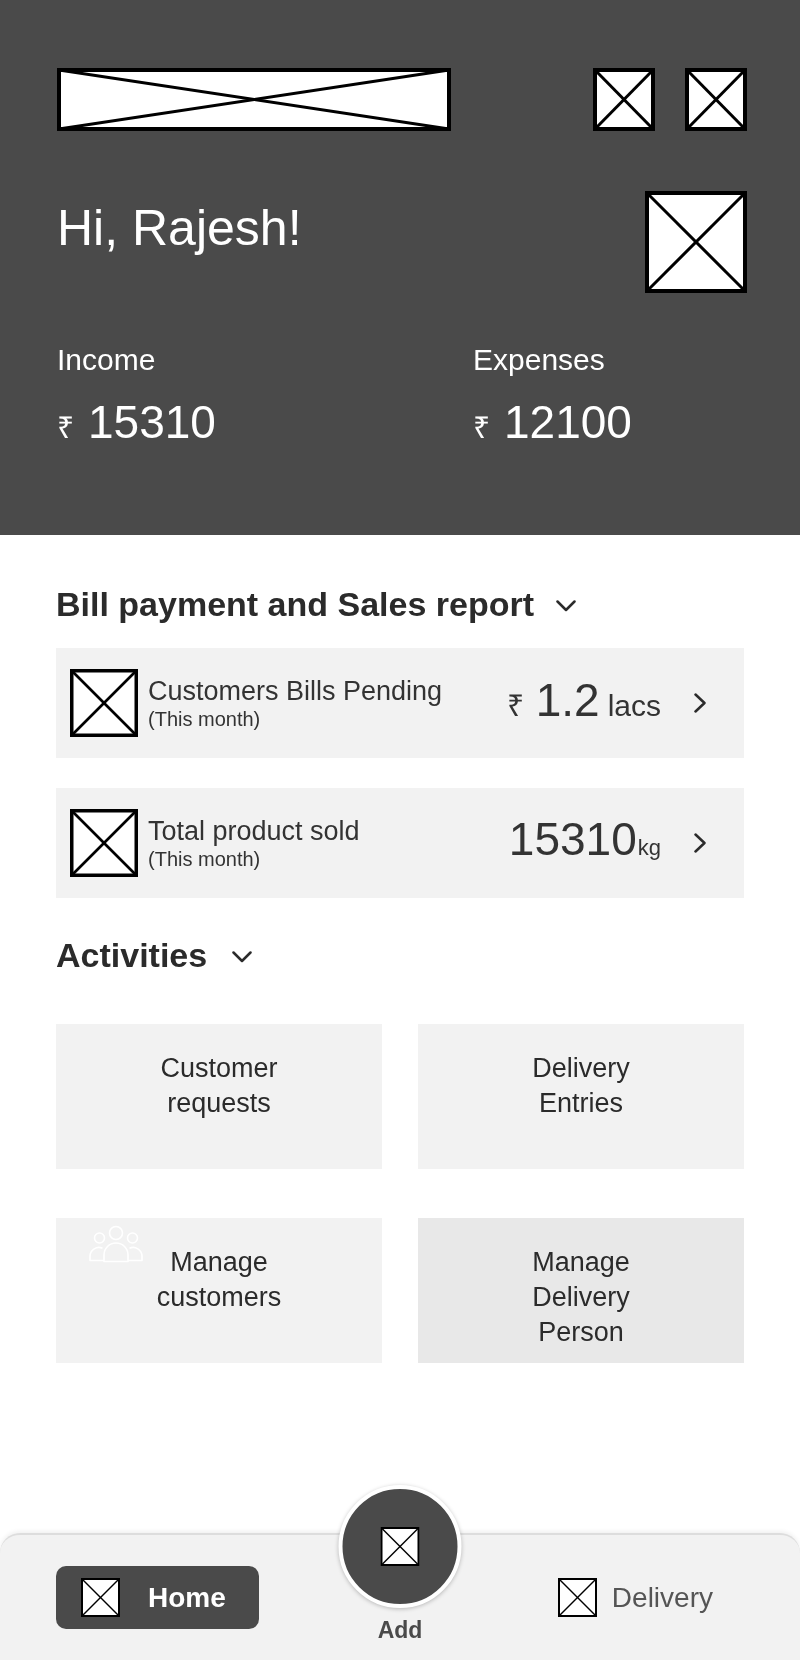 This screenshot has width=800, height=1660. Describe the element at coordinates (572, 839) in the screenshot. I see `card-value: 15310` at that location.